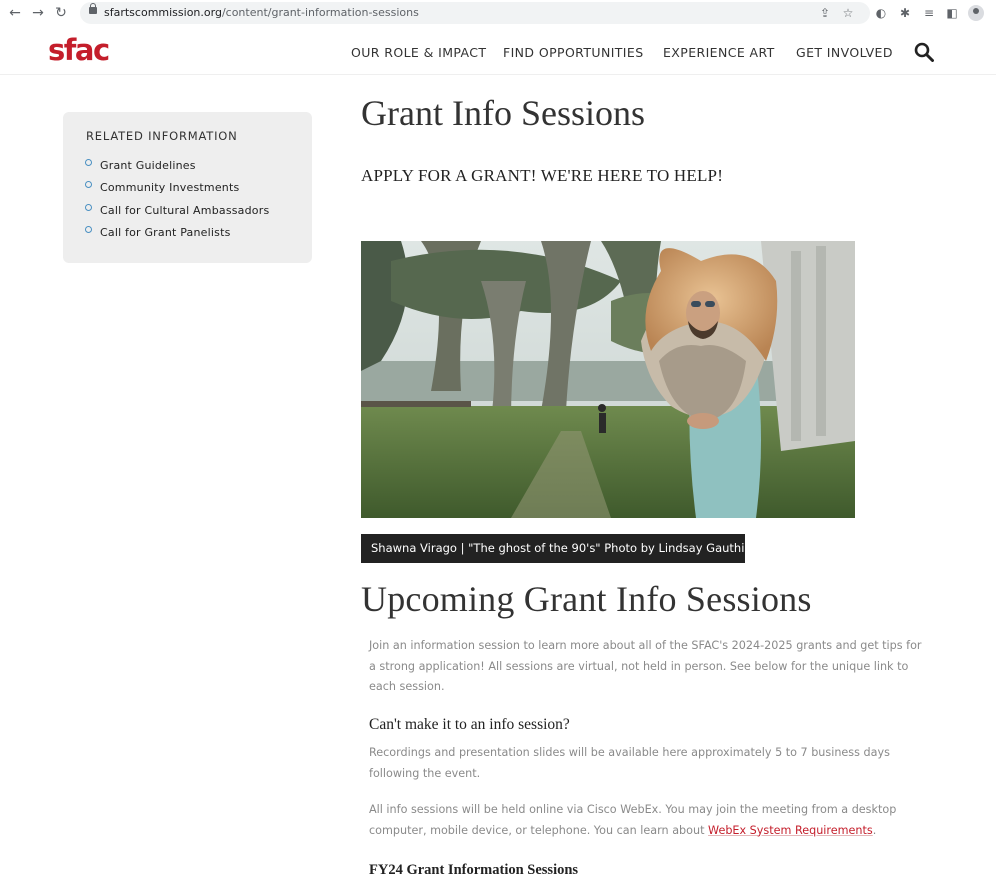 Image resolution: width=996 pixels, height=879 pixels. What do you see at coordinates (177, 233) in the screenshot?
I see `sidebar-item-grant-panelists: Call for Grant Panelists` at bounding box center [177, 233].